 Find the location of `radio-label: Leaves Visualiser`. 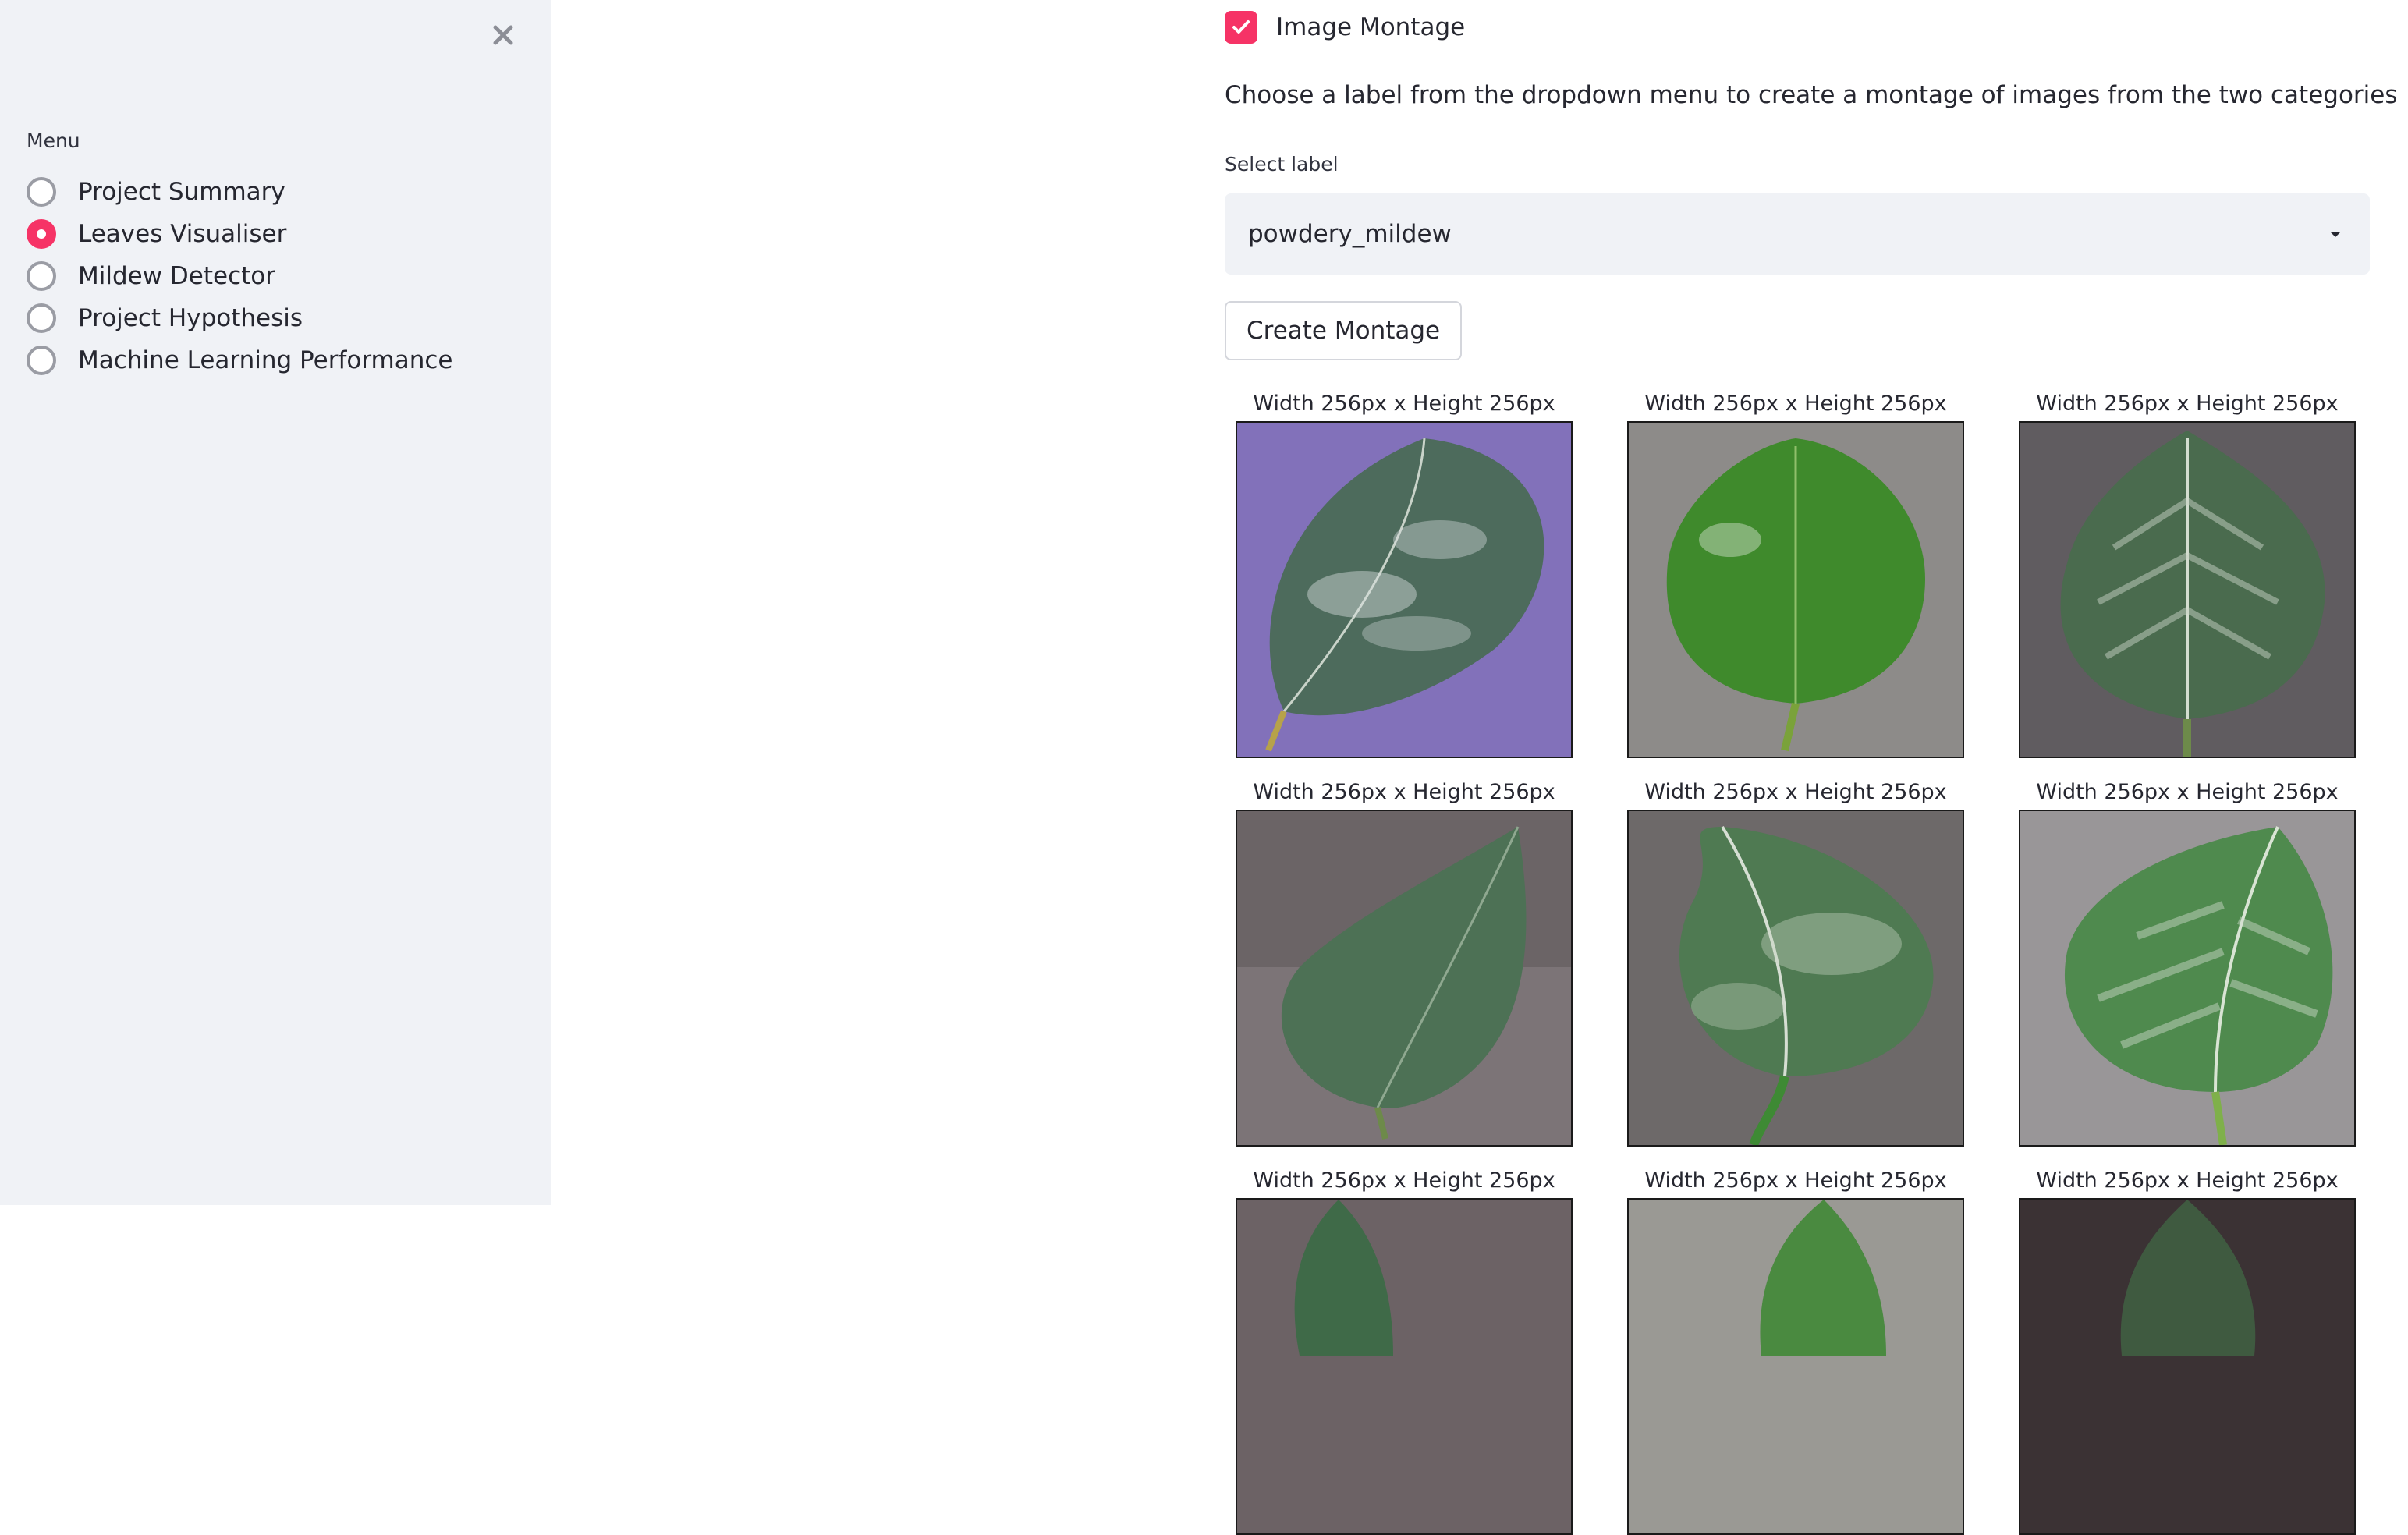

radio-label: Leaves Visualiser is located at coordinates (183, 234).